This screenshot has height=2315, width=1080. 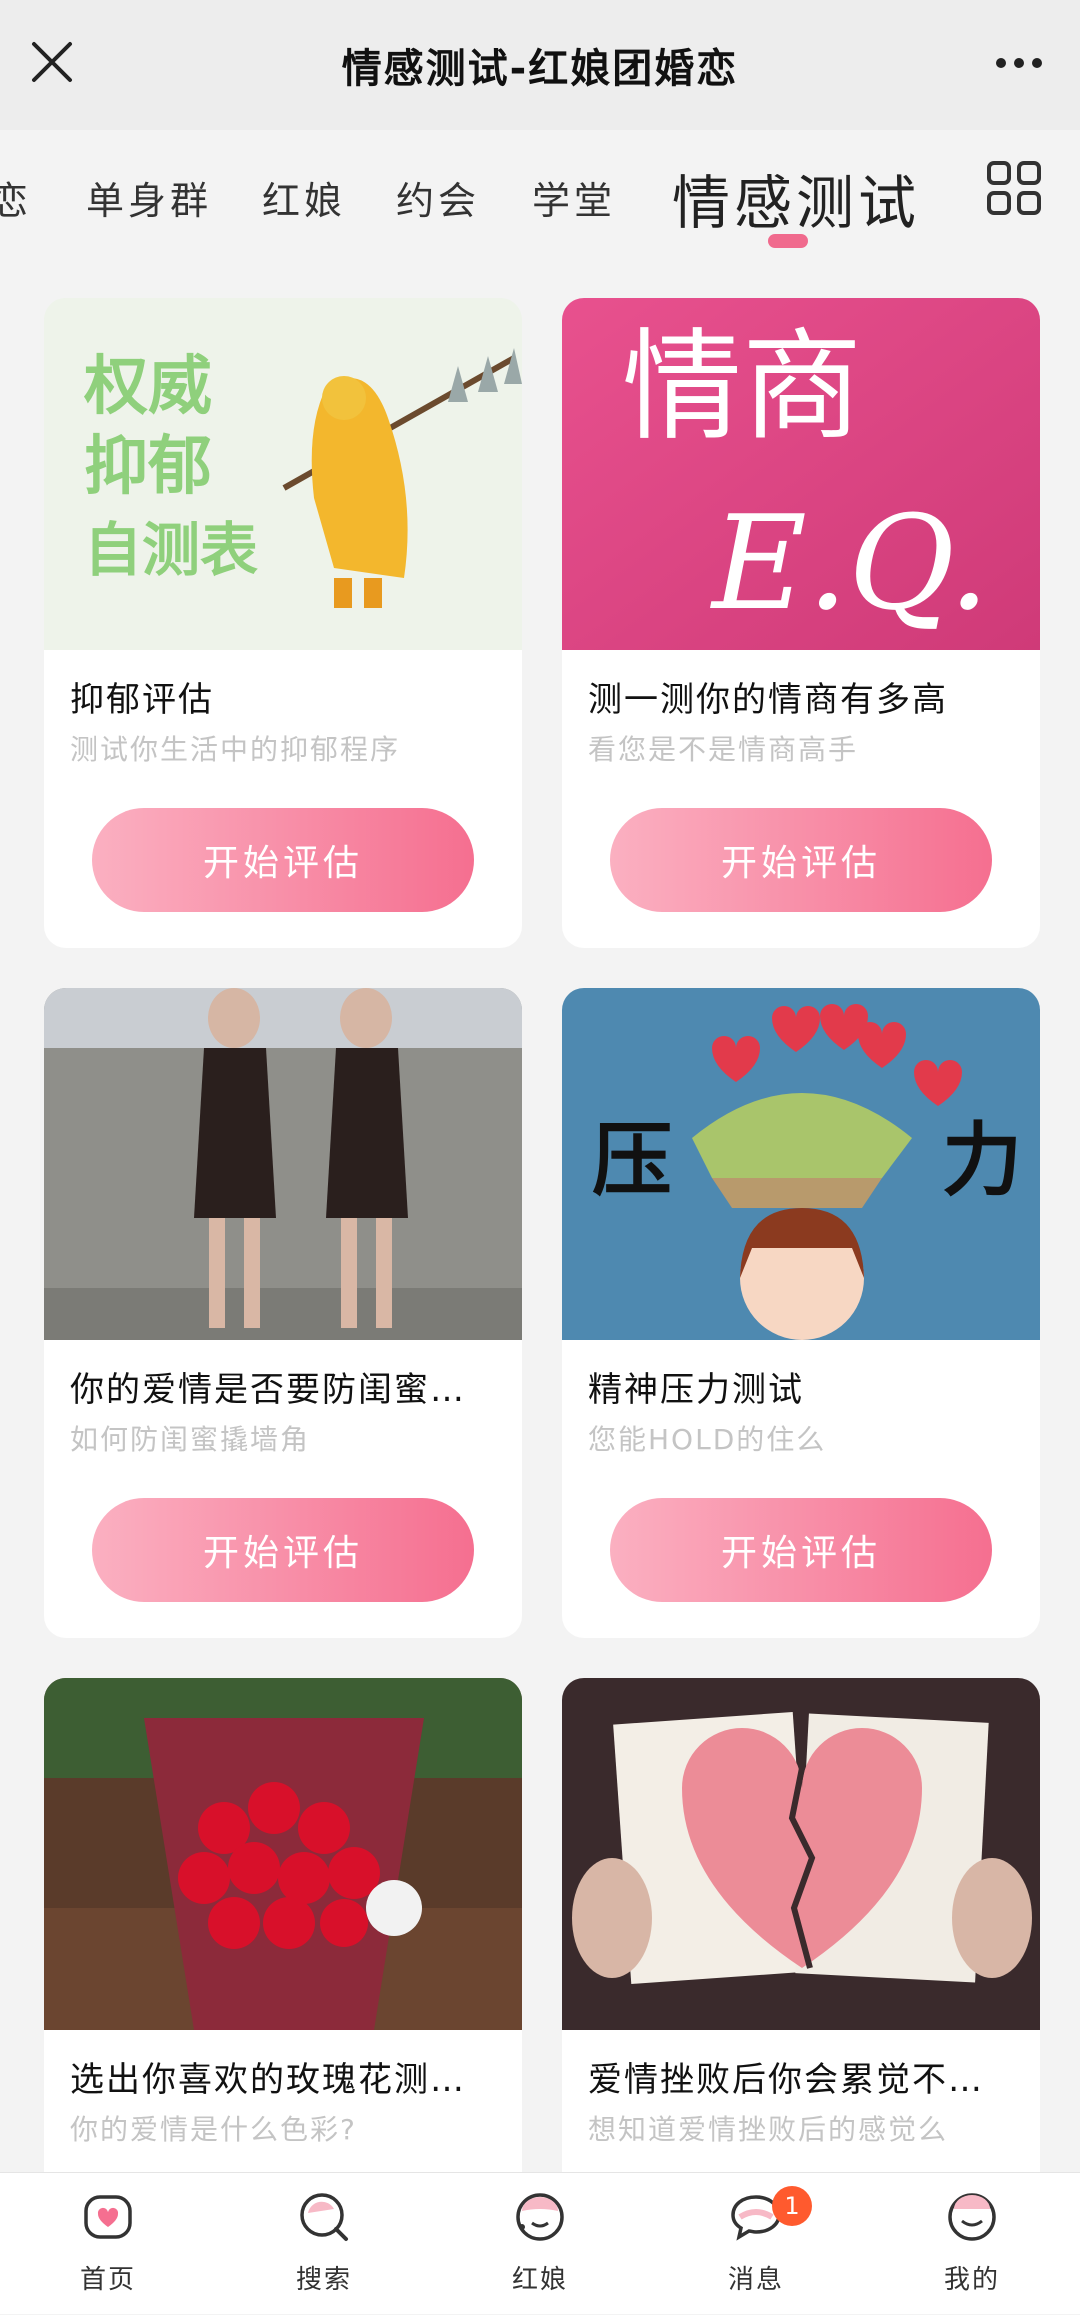 What do you see at coordinates (142, 700) in the screenshot?
I see `card-title: 抑郁评估` at bounding box center [142, 700].